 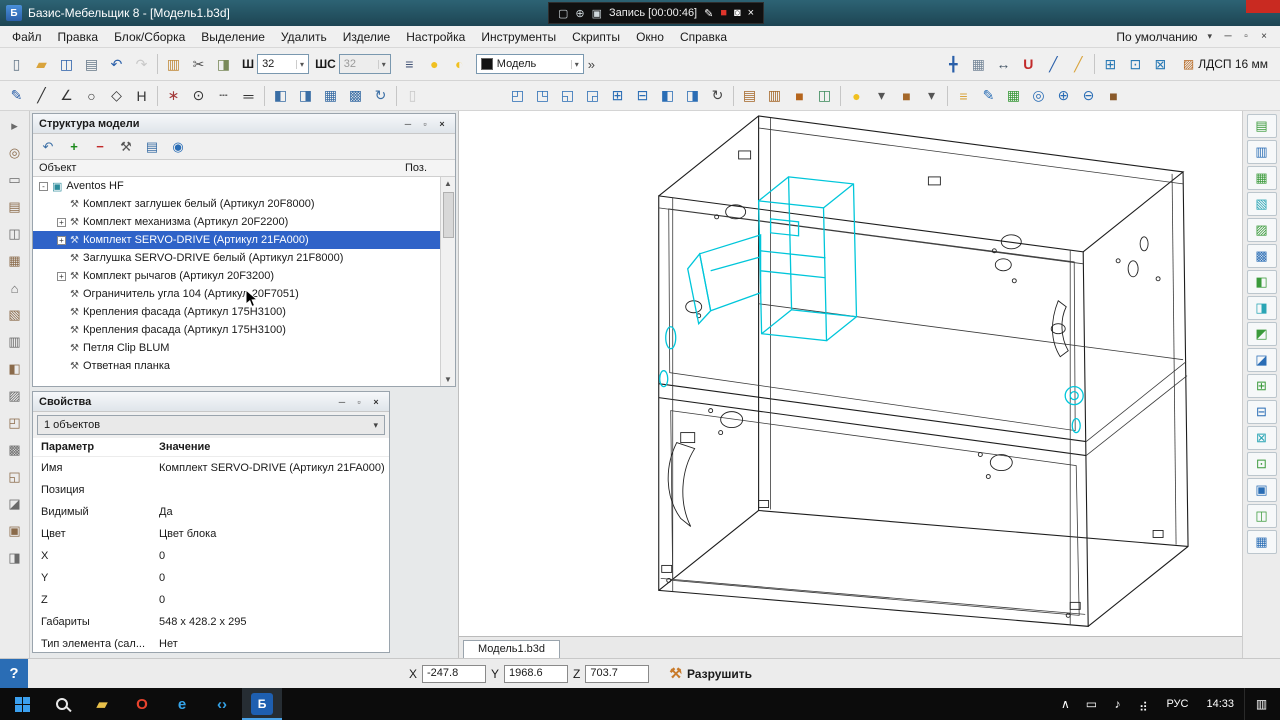 What do you see at coordinates (1261, 256) in the screenshot?
I see `right-tool-6-icon: ▩` at bounding box center [1261, 256].